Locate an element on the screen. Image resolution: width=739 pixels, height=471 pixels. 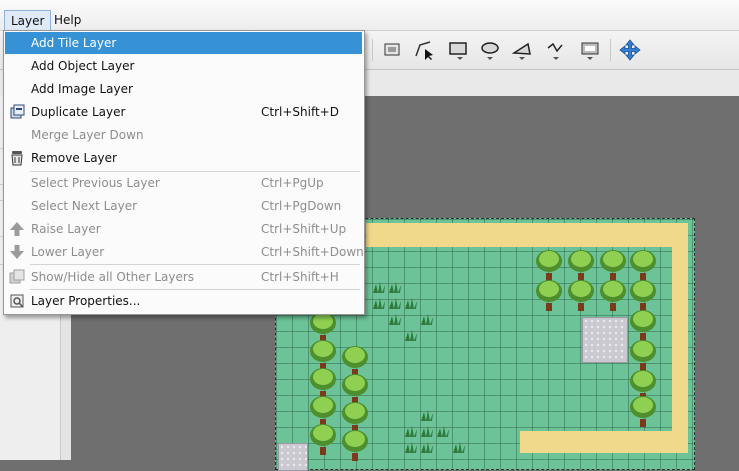
insert-ellipse-tool-icon is located at coordinates (490, 50).